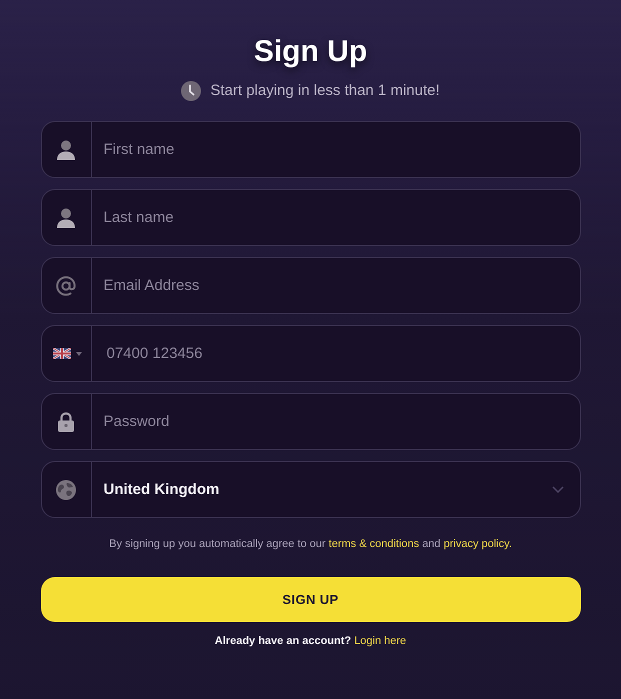  What do you see at coordinates (311, 52) in the screenshot?
I see `page-title: Sign Up` at bounding box center [311, 52].